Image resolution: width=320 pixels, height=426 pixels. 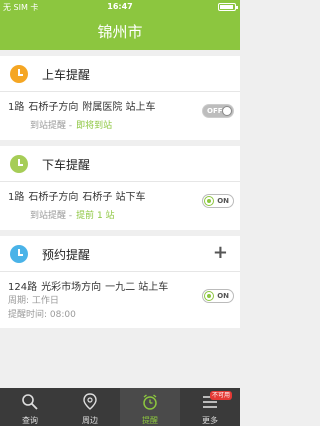 What do you see at coordinates (42, 315) in the screenshot?
I see `reminder-time-text: 提醒时间: 08:00` at bounding box center [42, 315].